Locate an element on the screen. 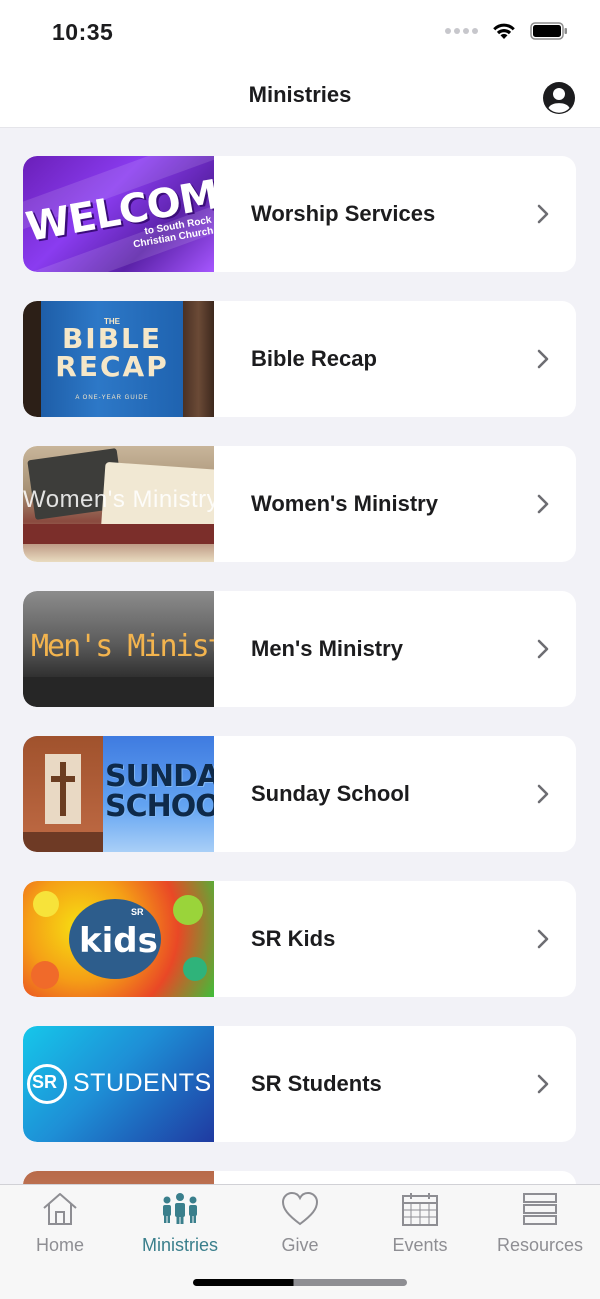 The image size is (600, 1299). ministry-label: SR Kids is located at coordinates (293, 938).